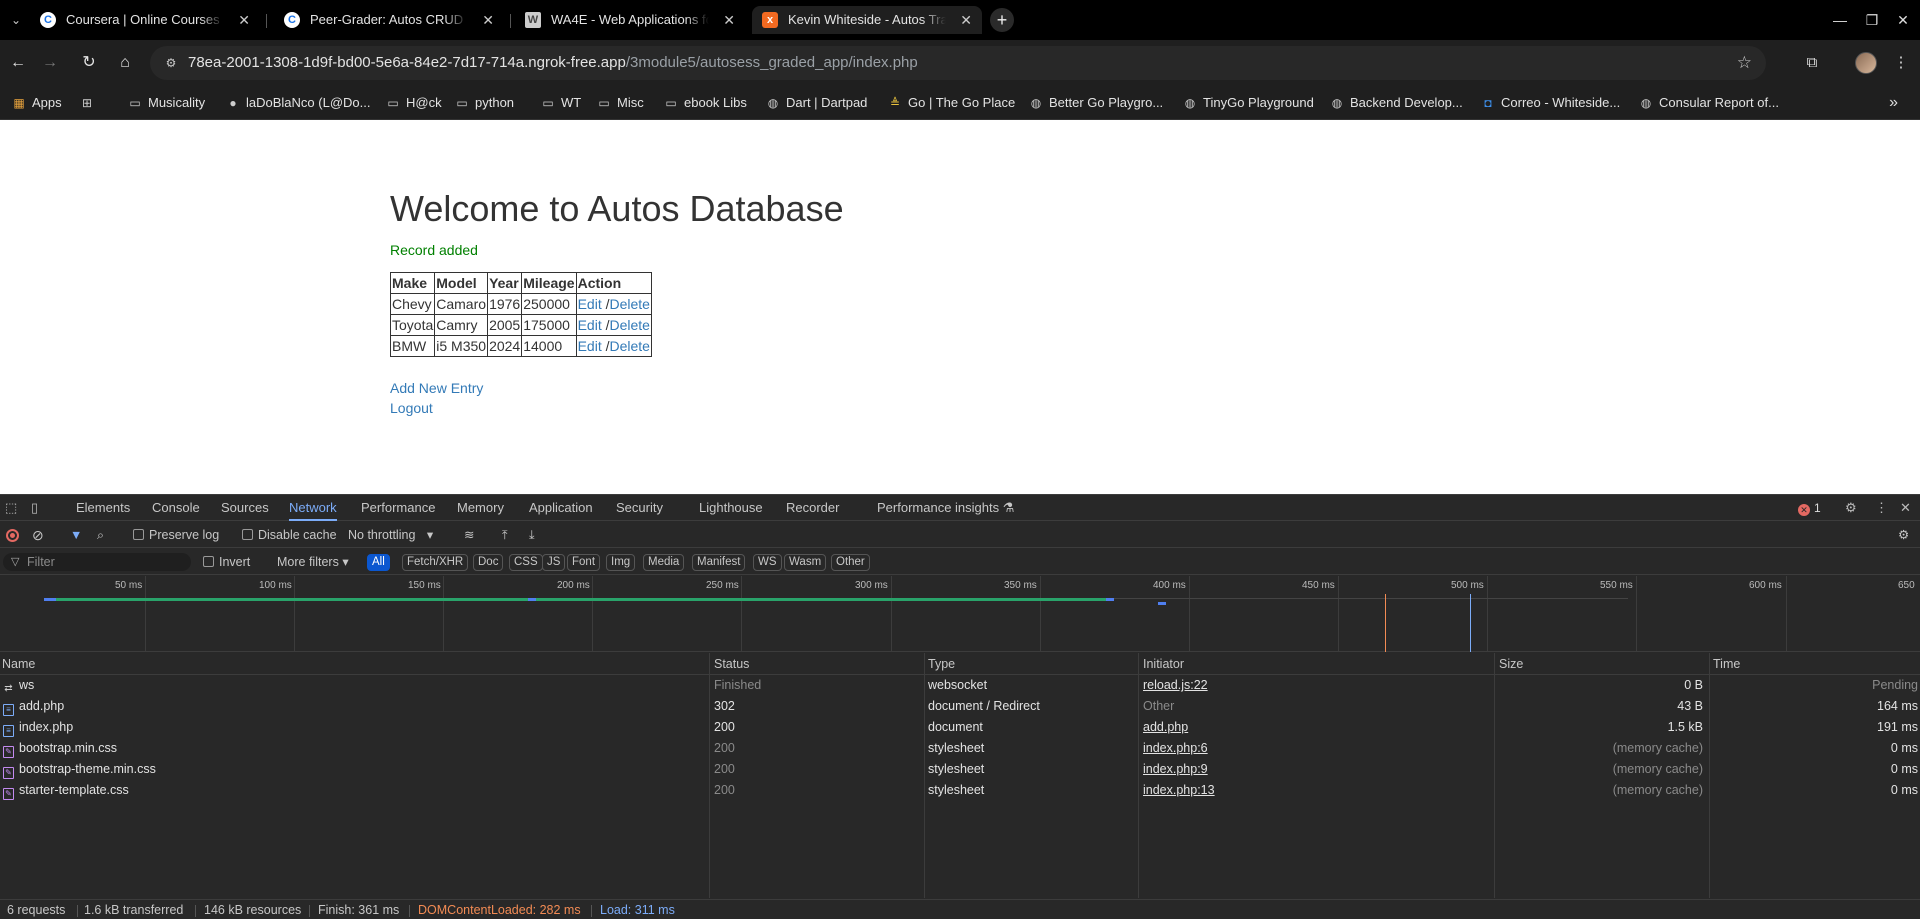  Describe the element at coordinates (1248, 103) in the screenshot. I see `bookmark-link: ◍ TinyGo Playground` at that location.